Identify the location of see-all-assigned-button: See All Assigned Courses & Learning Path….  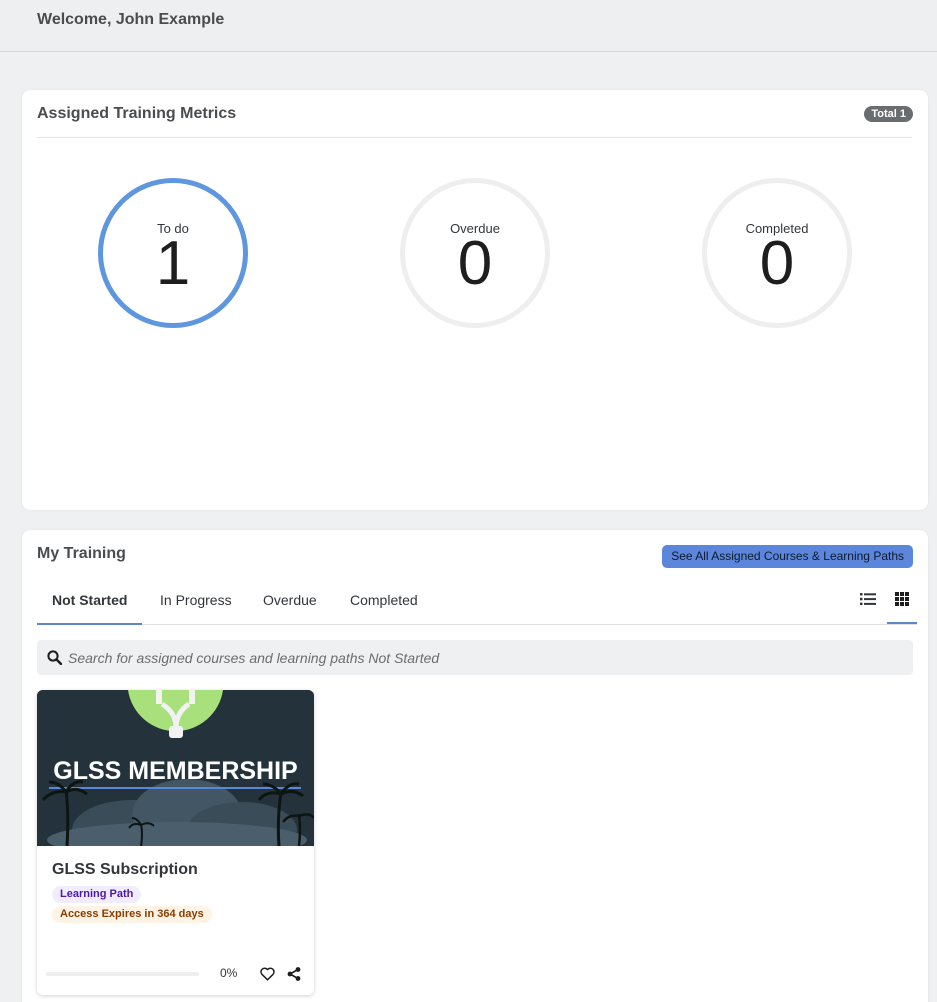
(787, 556).